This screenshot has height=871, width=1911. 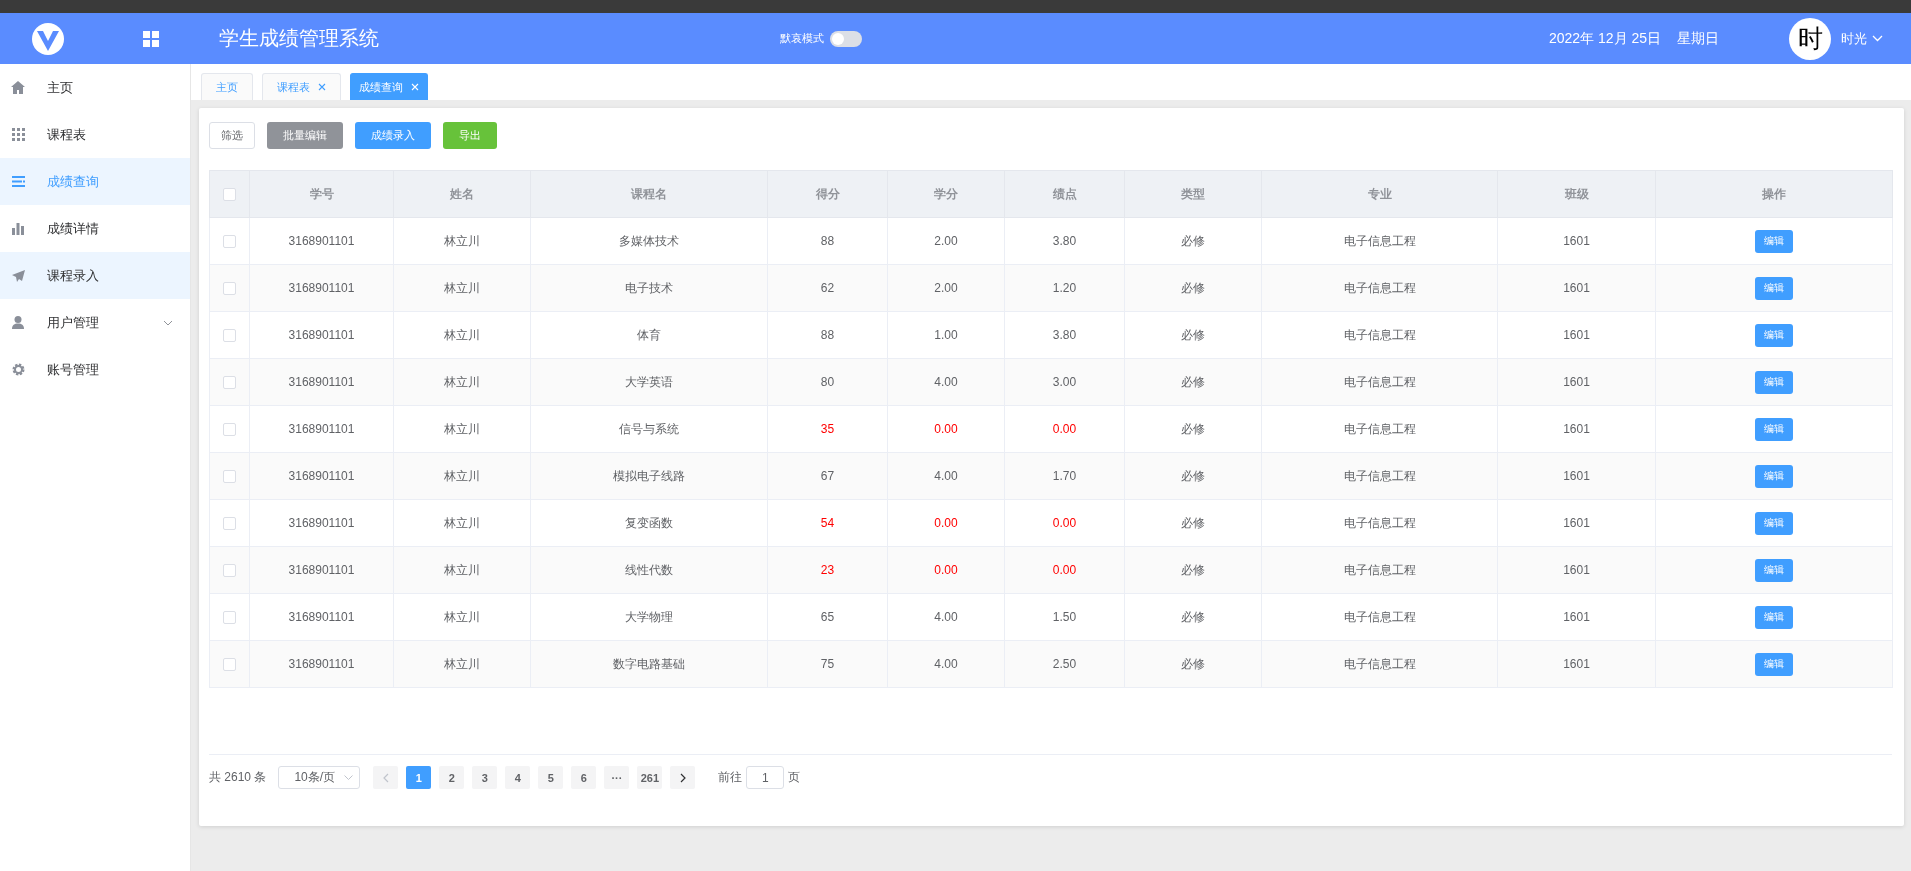 I want to click on column-header: 课程名, so click(x=649, y=194).